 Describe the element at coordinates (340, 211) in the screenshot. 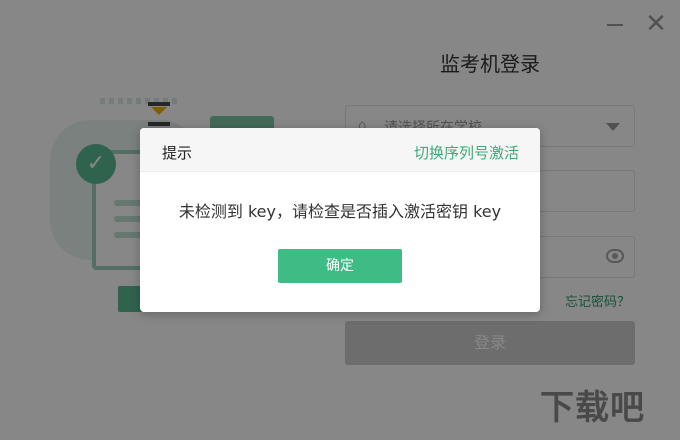

I see `dialog-message: 未检测到 key，请检查是否插入激活密钥 key` at that location.